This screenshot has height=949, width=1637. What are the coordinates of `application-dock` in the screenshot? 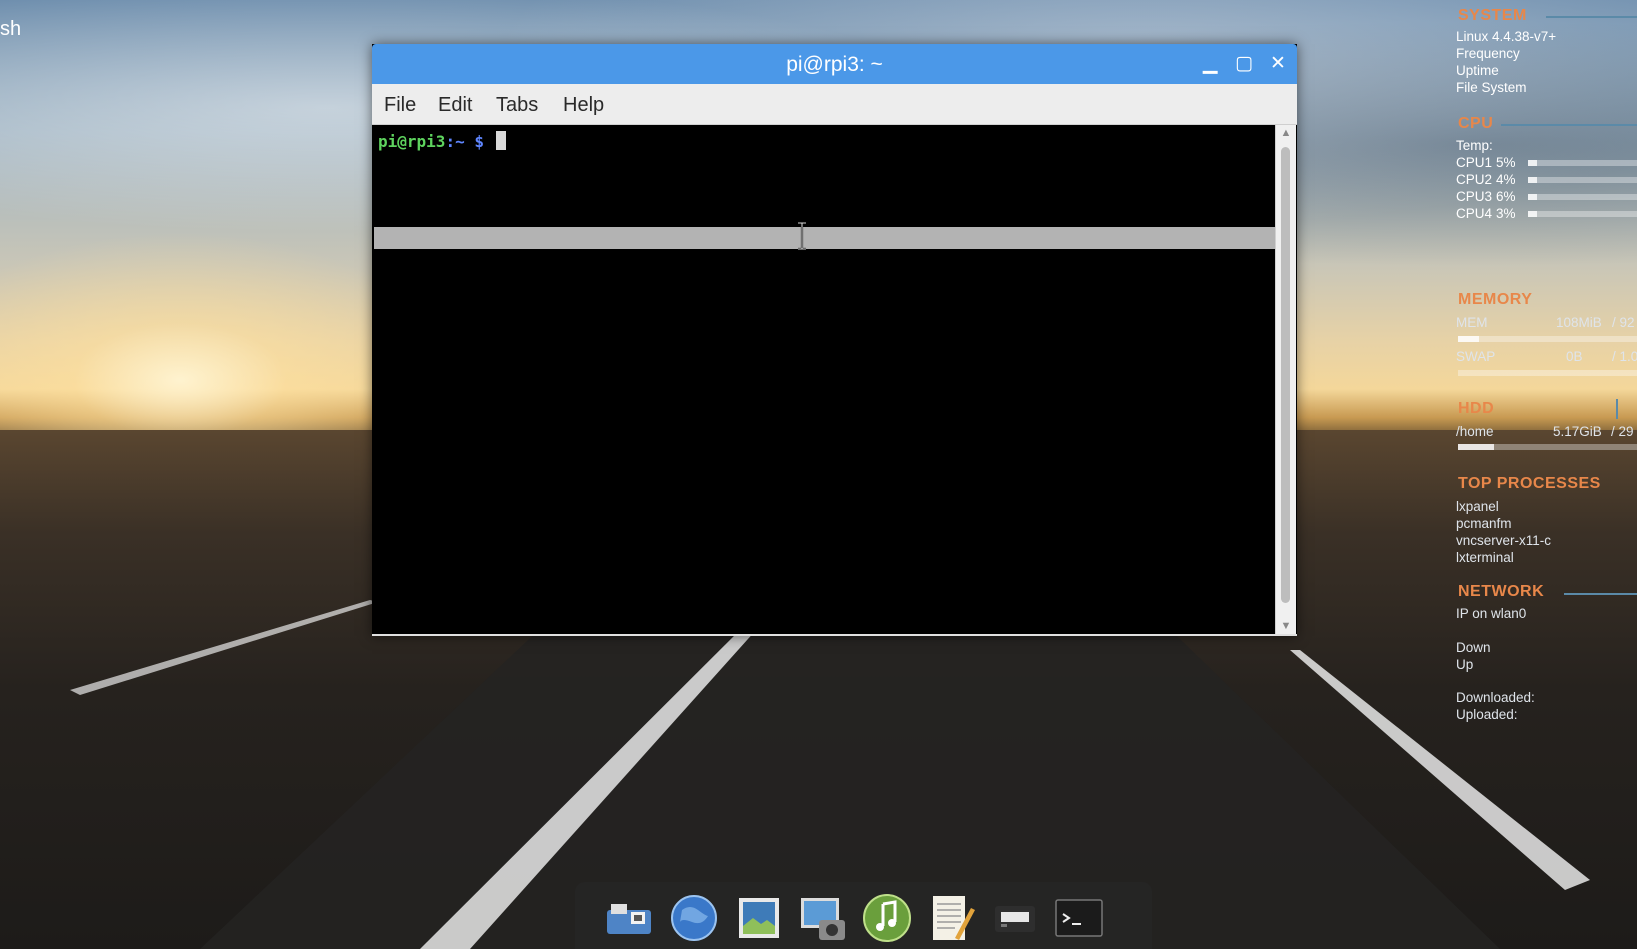 It's located at (863, 915).